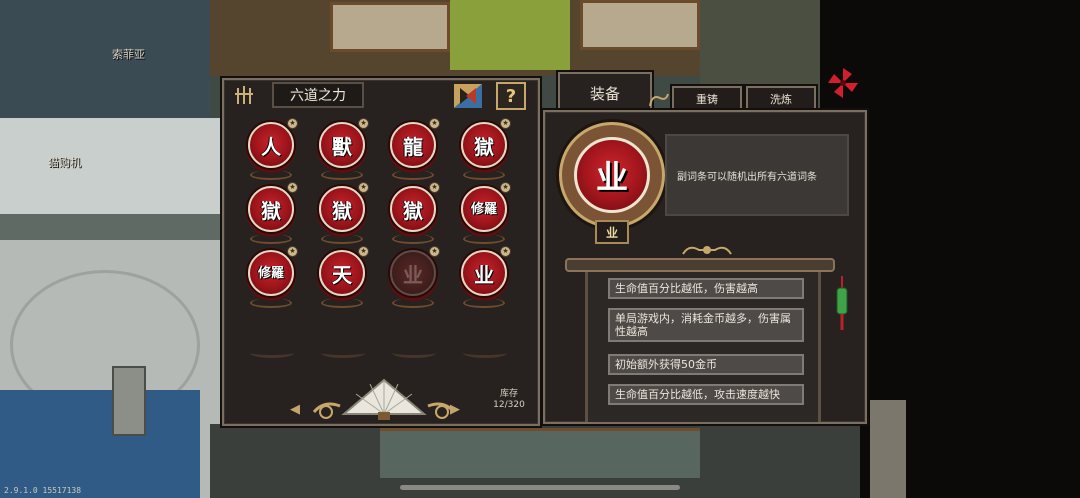 The width and height of the screenshot is (1080, 498). Describe the element at coordinates (706, 364) in the screenshot. I see `affix-item: 初始额外获得50金币` at that location.